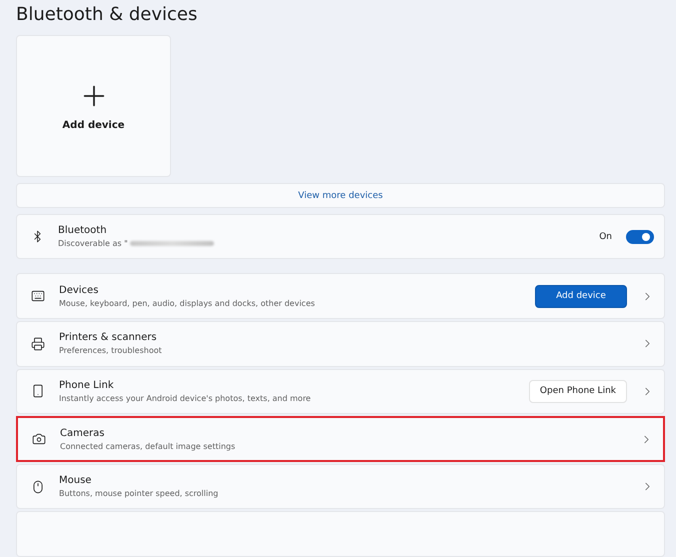 Image resolution: width=676 pixels, height=557 pixels. What do you see at coordinates (38, 391) in the screenshot?
I see `phone-icon` at bounding box center [38, 391].